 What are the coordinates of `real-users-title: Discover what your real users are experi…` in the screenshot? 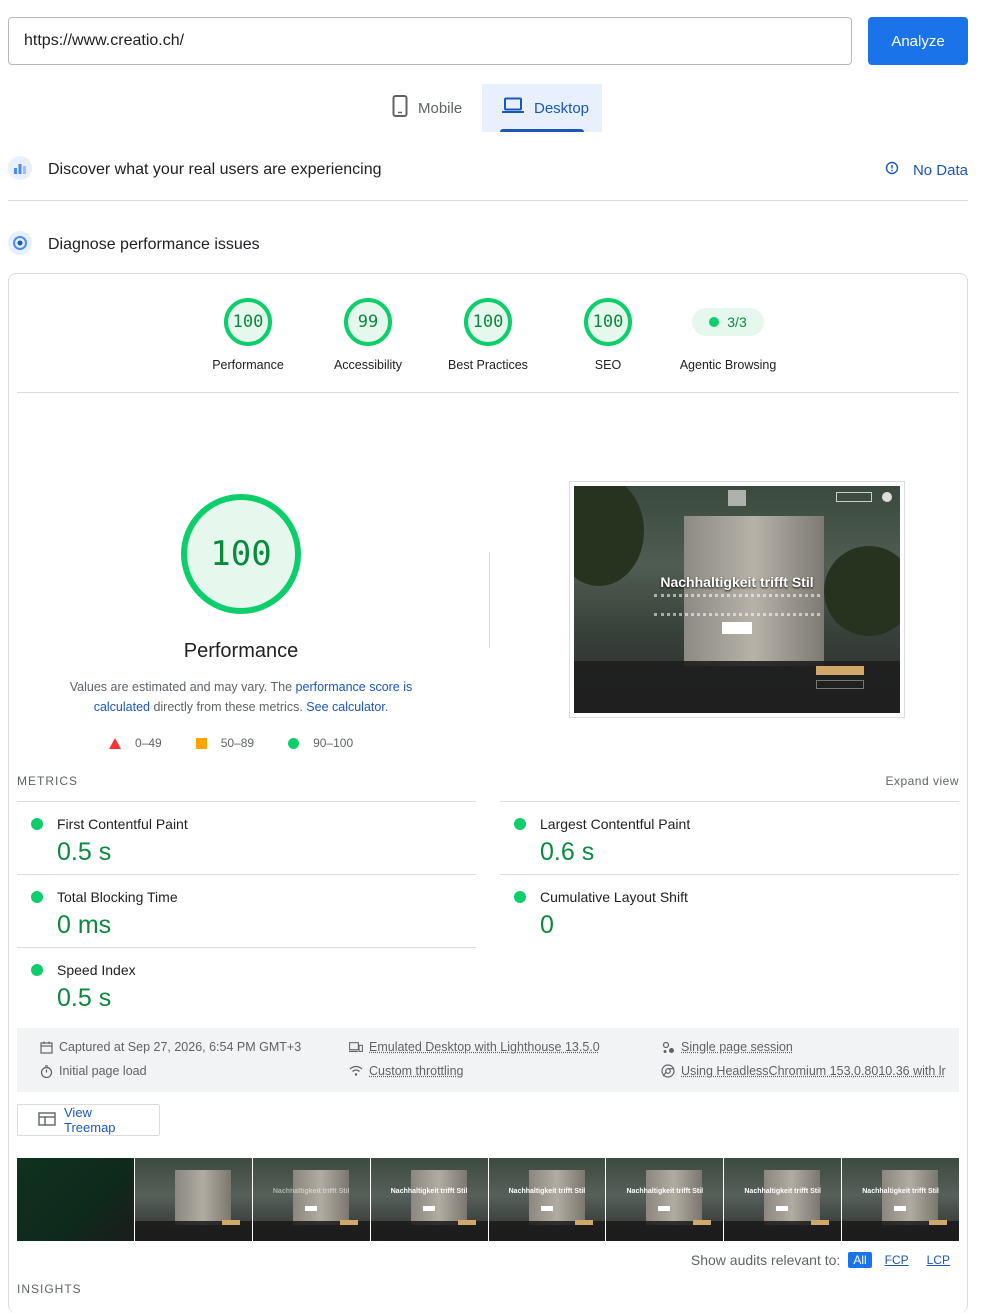 It's located at (215, 169).